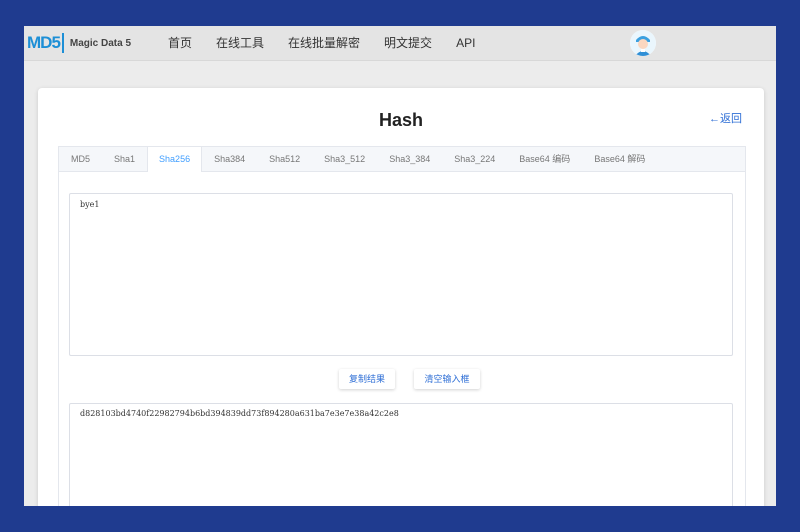  I want to click on copy-result-button: 复制结果, so click(367, 379).